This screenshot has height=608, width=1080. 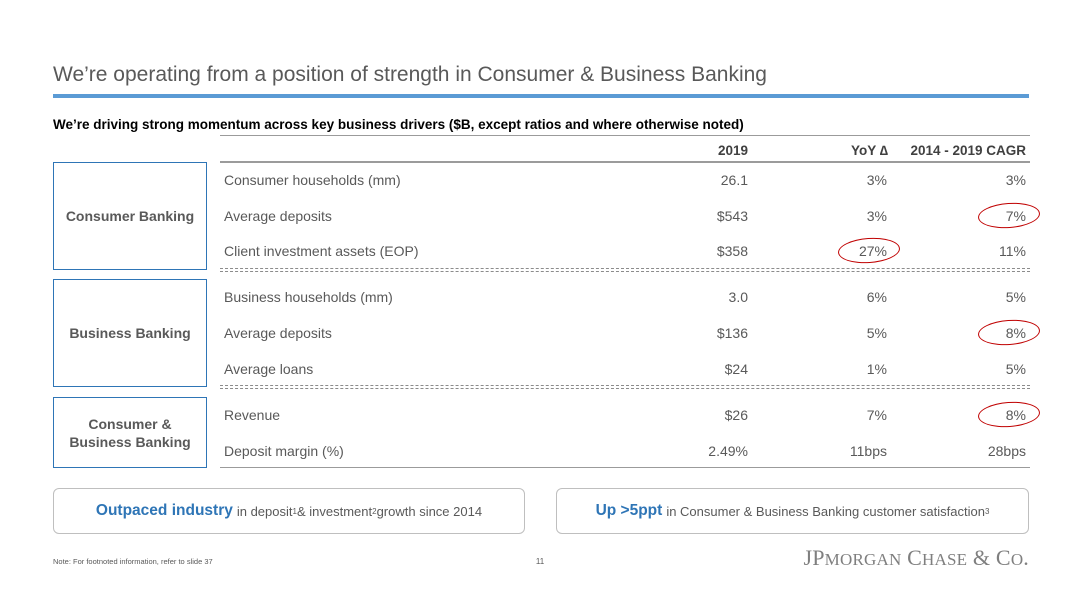 What do you see at coordinates (334, 511) in the screenshot?
I see `callout-text: & investment` at bounding box center [334, 511].